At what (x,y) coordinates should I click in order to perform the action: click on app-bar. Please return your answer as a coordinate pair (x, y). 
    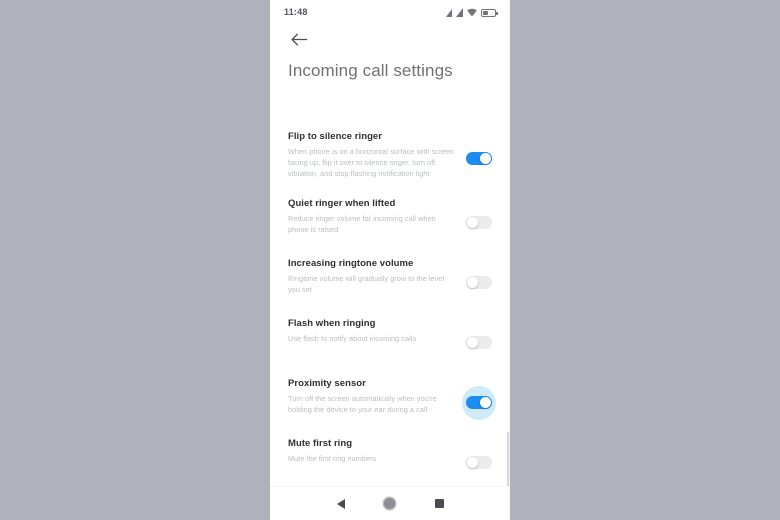
    Looking at the image, I should click on (390, 39).